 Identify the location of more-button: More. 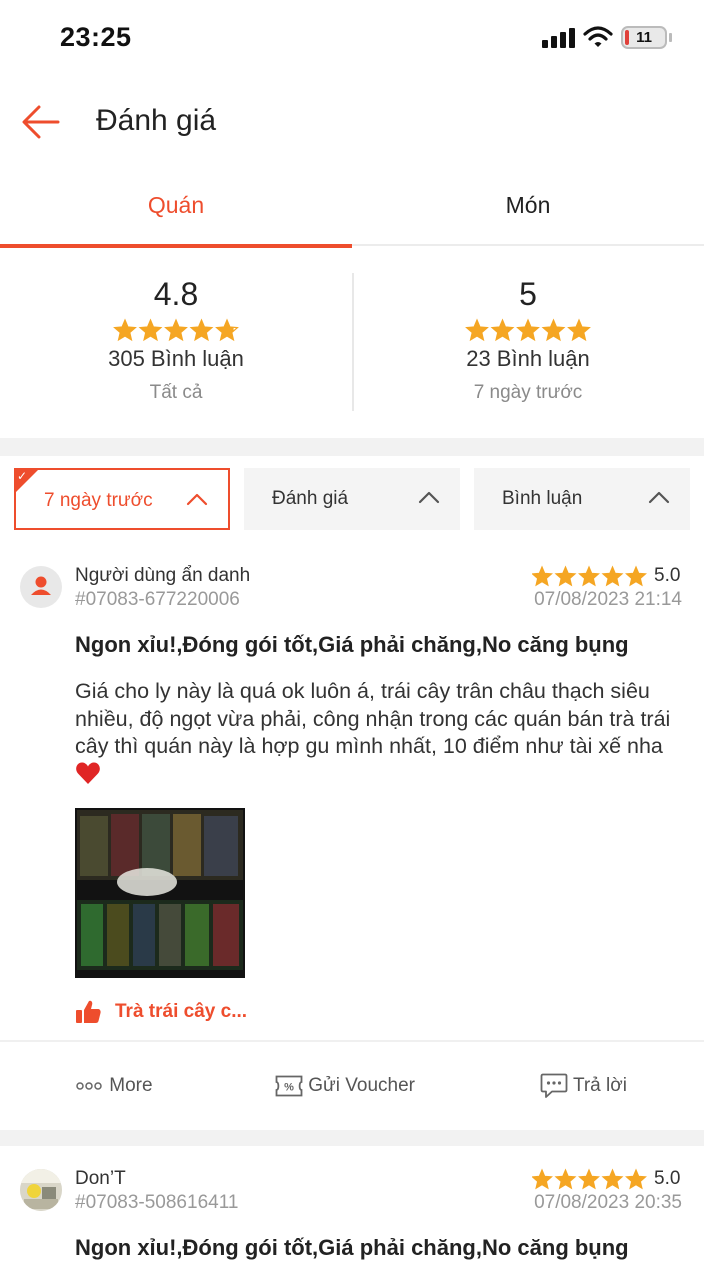
(114, 1086).